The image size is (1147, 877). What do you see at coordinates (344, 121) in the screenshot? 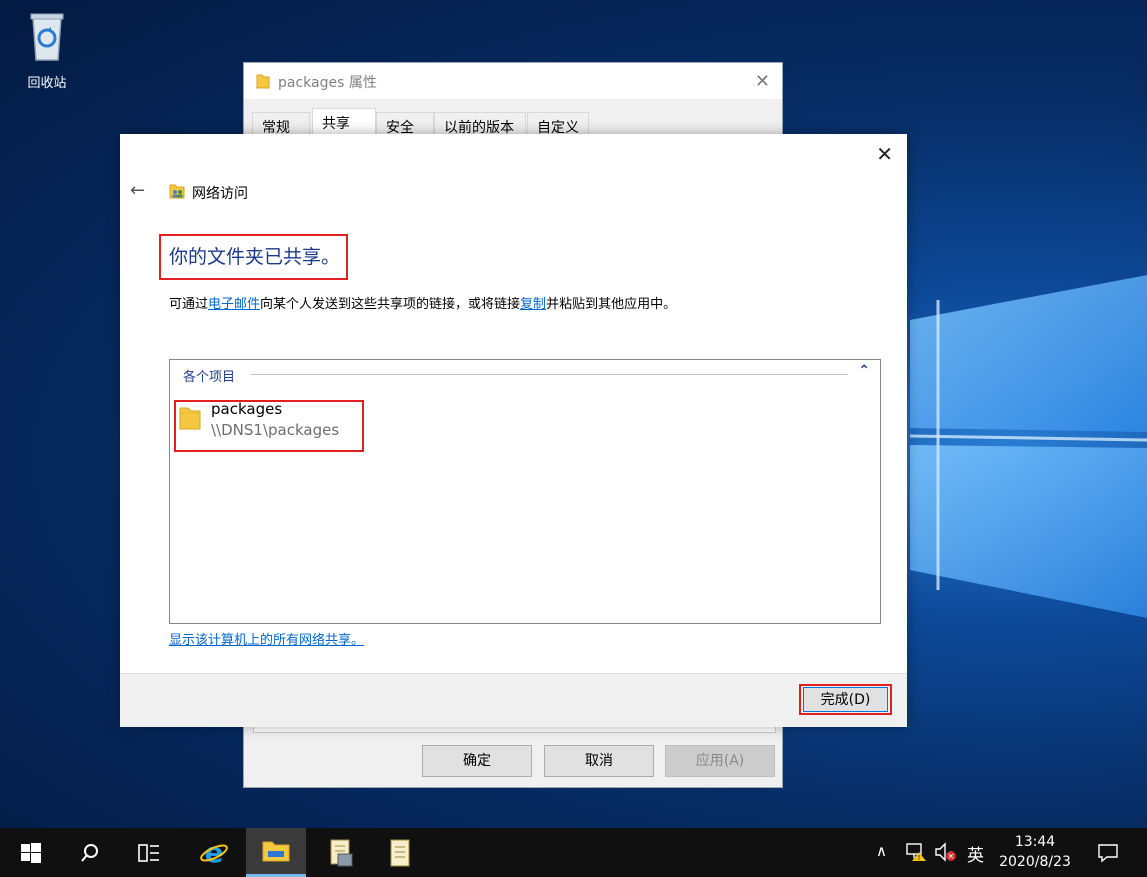
I see `tab-sharing: 共享` at bounding box center [344, 121].